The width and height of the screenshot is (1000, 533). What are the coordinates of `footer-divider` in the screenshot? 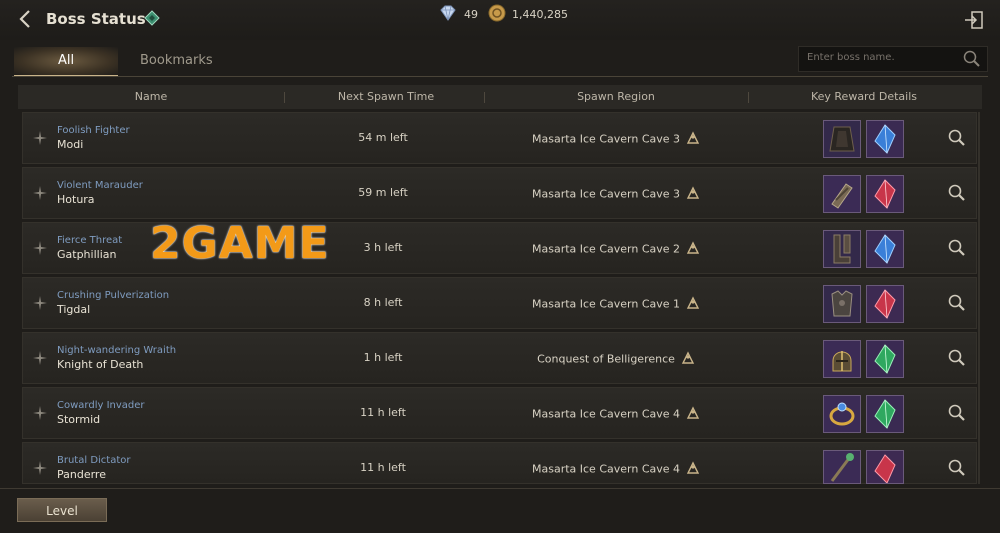 It's located at (500, 488).